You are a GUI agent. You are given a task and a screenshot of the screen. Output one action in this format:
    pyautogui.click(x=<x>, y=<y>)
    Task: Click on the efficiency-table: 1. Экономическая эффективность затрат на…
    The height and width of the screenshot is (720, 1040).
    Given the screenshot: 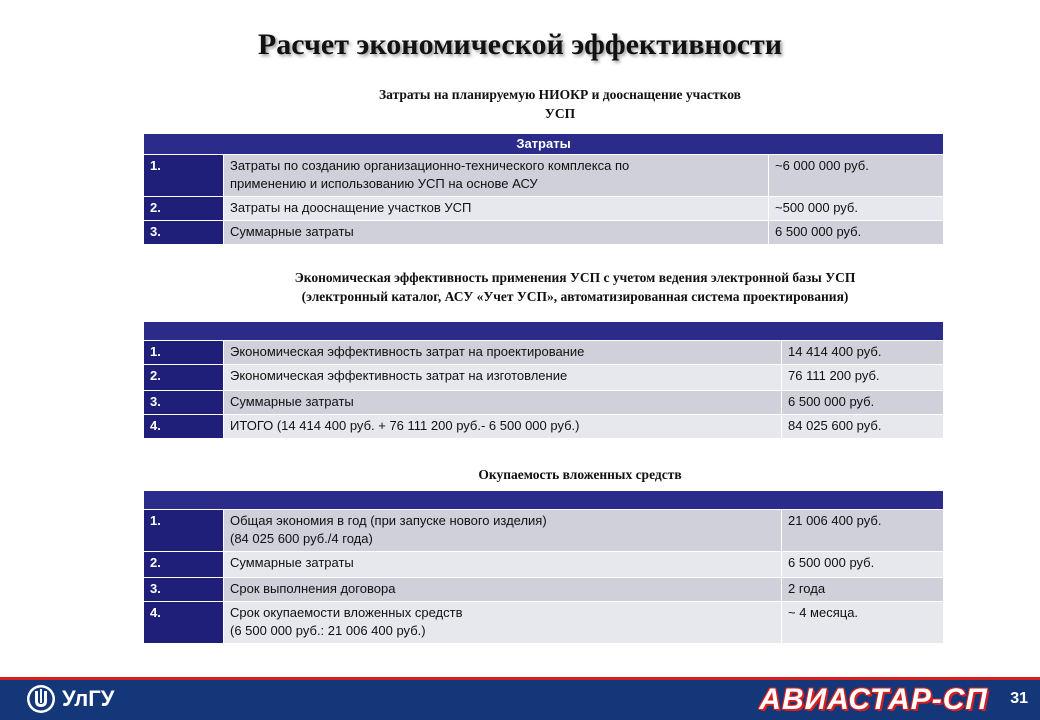 What is the action you would take?
    pyautogui.click(x=543, y=380)
    